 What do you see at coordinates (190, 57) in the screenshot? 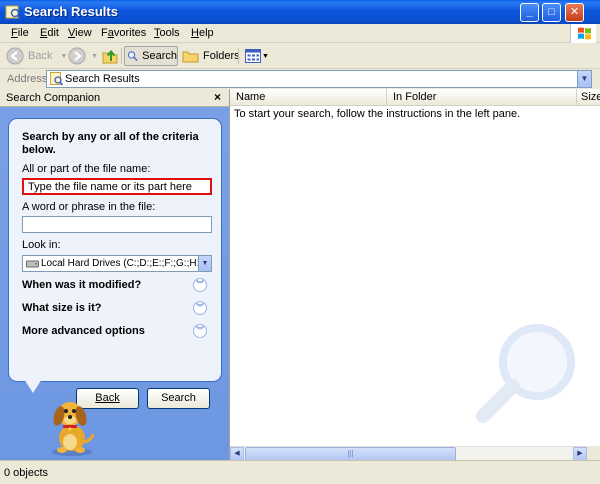
I see `folders-icon` at bounding box center [190, 57].